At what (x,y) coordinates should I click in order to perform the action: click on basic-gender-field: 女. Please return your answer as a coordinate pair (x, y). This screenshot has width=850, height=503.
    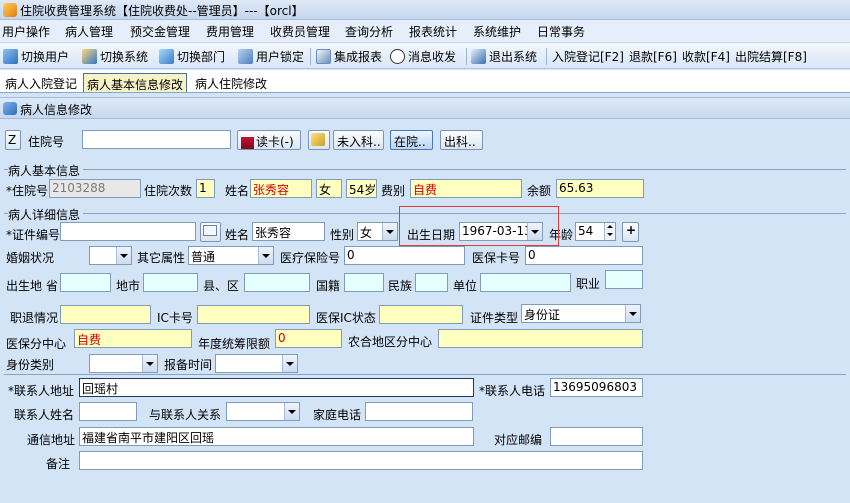
    Looking at the image, I should click on (329, 188).